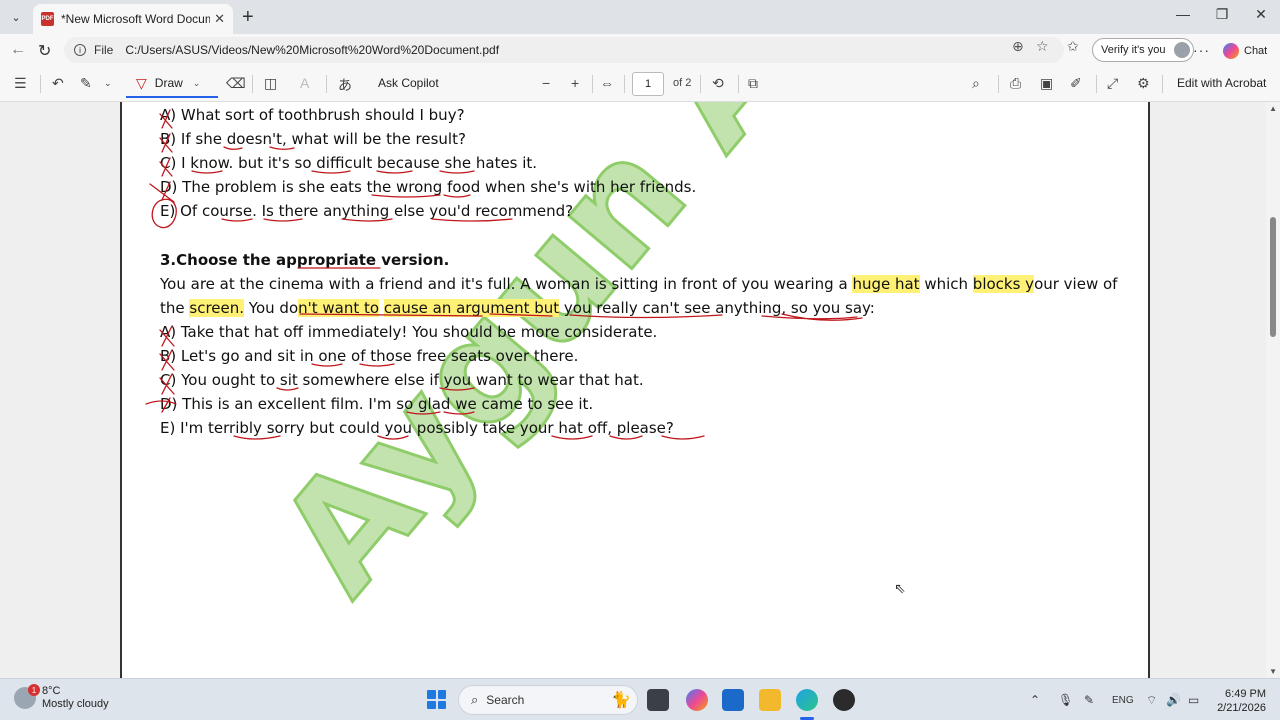 The width and height of the screenshot is (1280, 720). Describe the element at coordinates (1256, 51) in the screenshot. I see `chat-label: Chat` at that location.